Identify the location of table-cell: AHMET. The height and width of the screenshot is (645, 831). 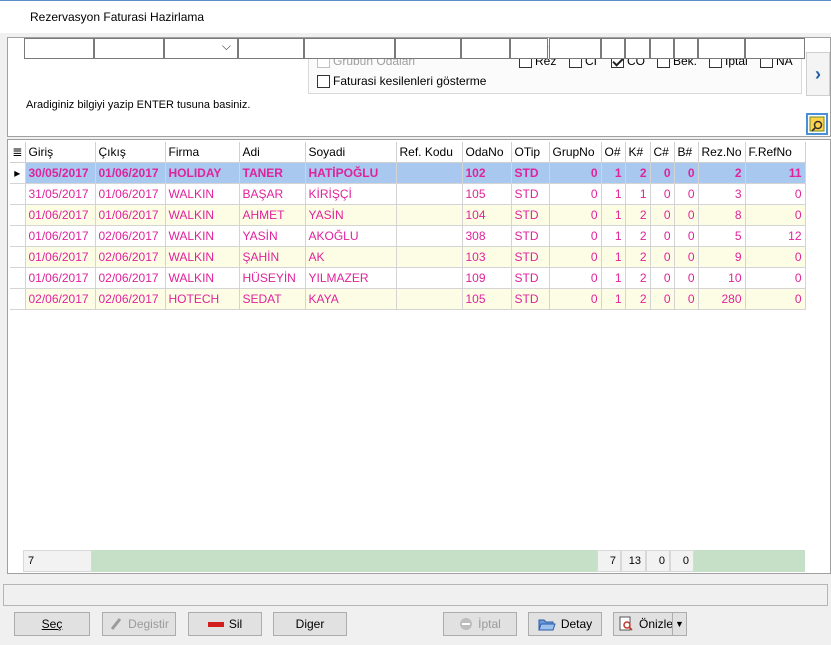
(272, 215).